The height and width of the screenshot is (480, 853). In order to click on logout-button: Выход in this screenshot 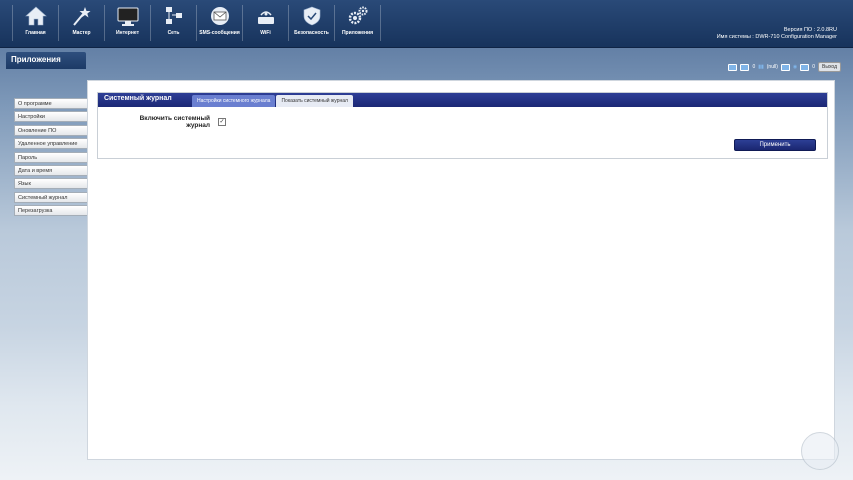, I will do `click(829, 67)`.